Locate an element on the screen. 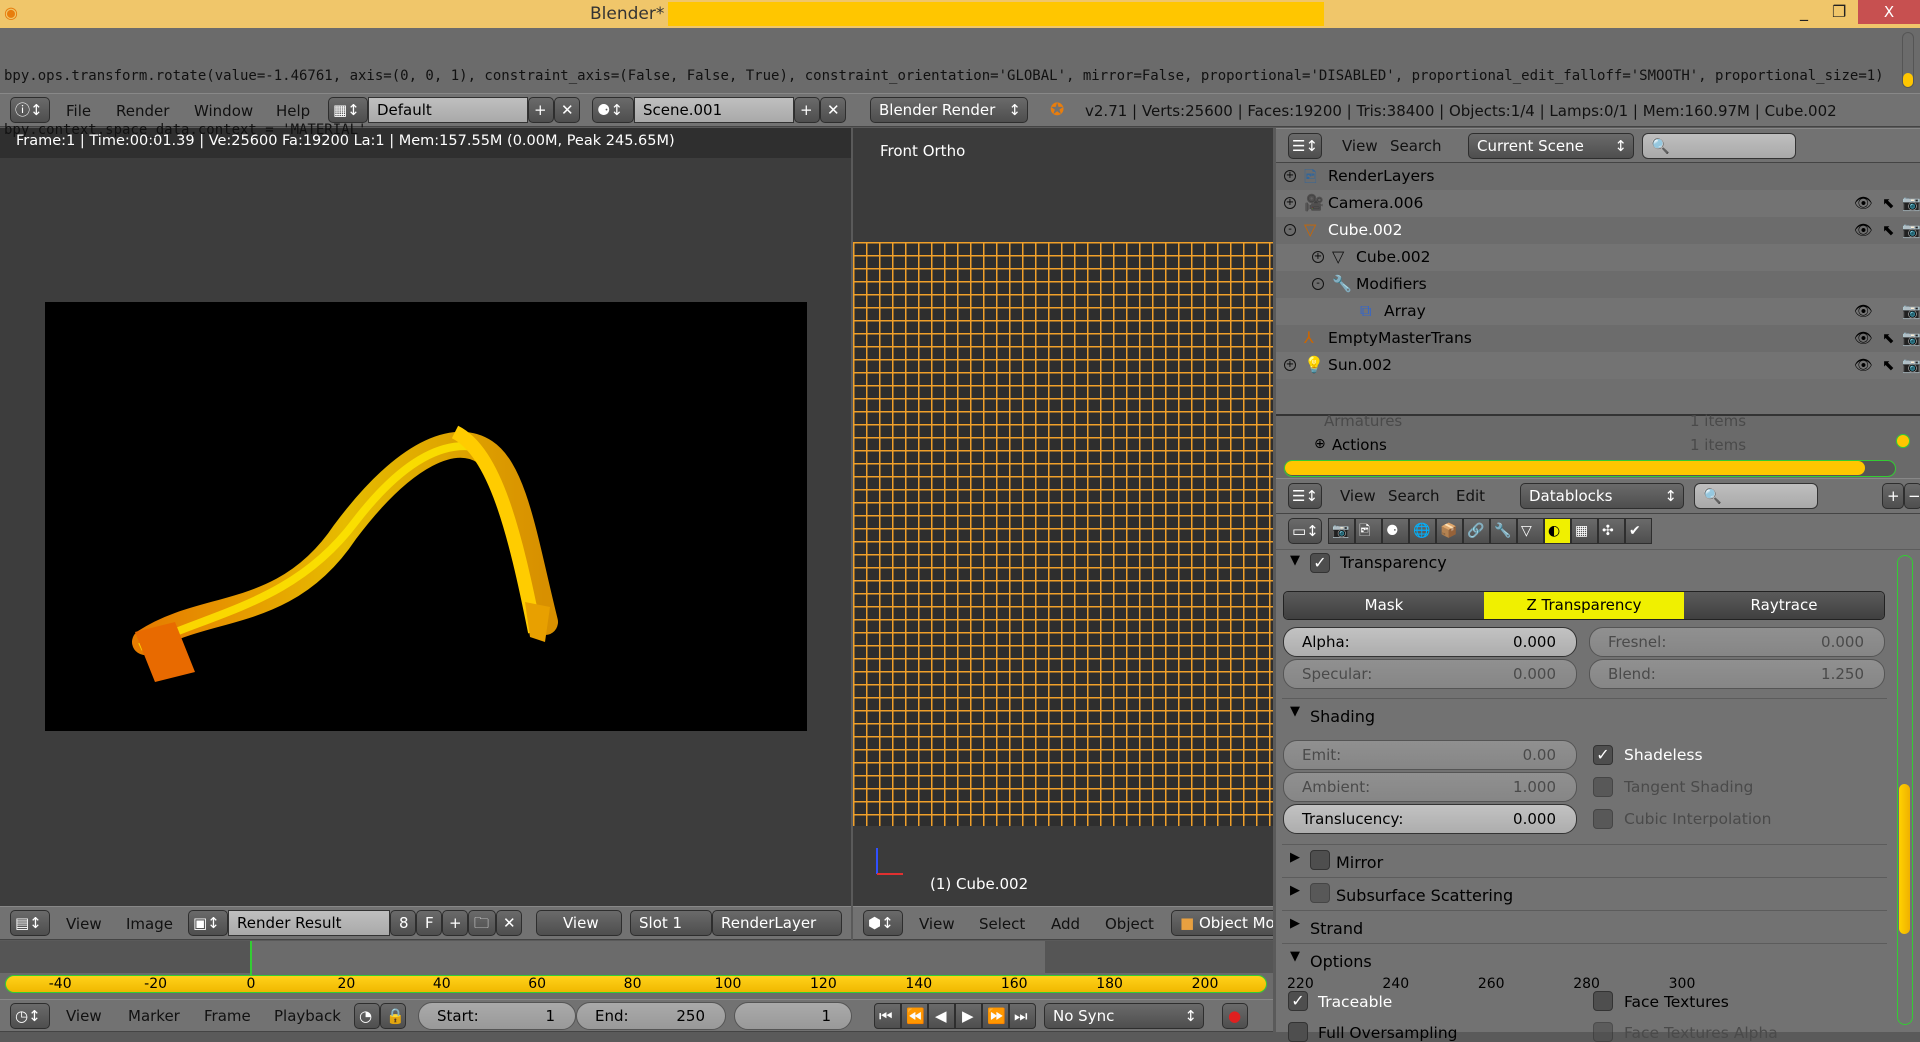  tab-world-icon: 🌐 is located at coordinates (1422, 531).